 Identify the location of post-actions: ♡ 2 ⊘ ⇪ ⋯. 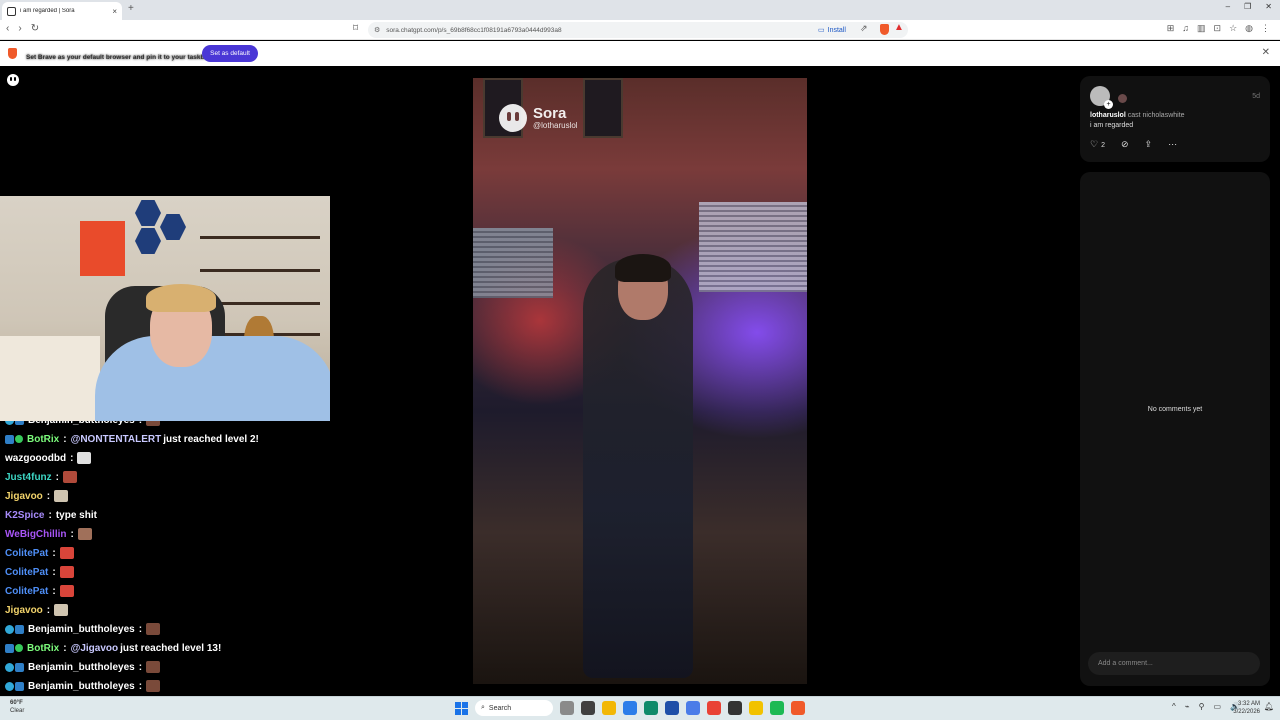
(1133, 144).